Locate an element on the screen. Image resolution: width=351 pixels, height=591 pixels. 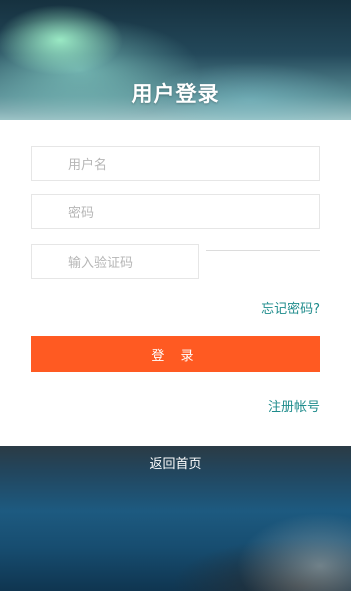
captcha-image-area is located at coordinates (263, 250).